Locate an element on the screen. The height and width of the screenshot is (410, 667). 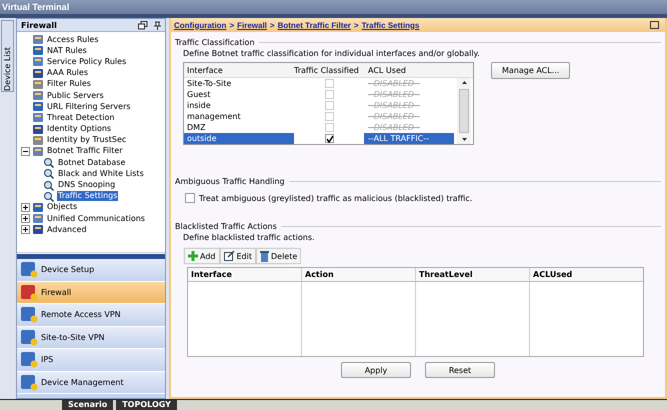
tree-item: DNS Snooping is located at coordinates (86, 185).